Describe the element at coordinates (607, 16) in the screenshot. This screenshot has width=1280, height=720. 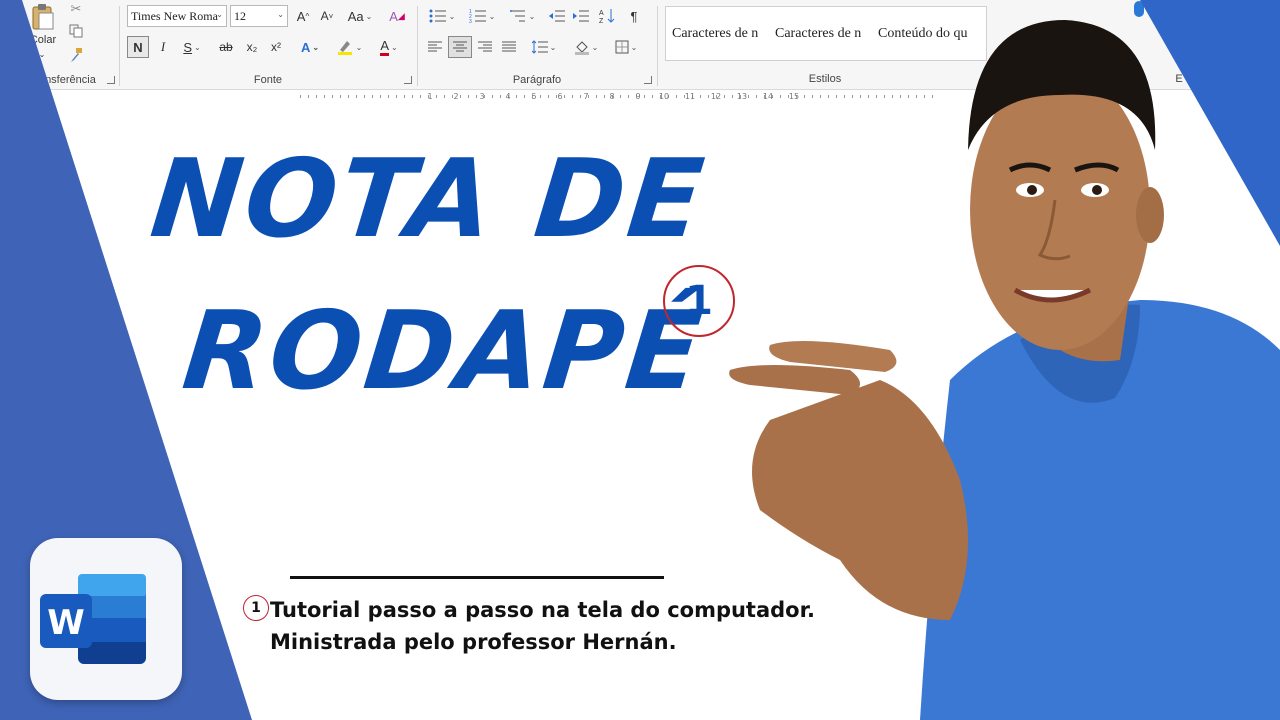
I see `sort-button: AZ` at that location.